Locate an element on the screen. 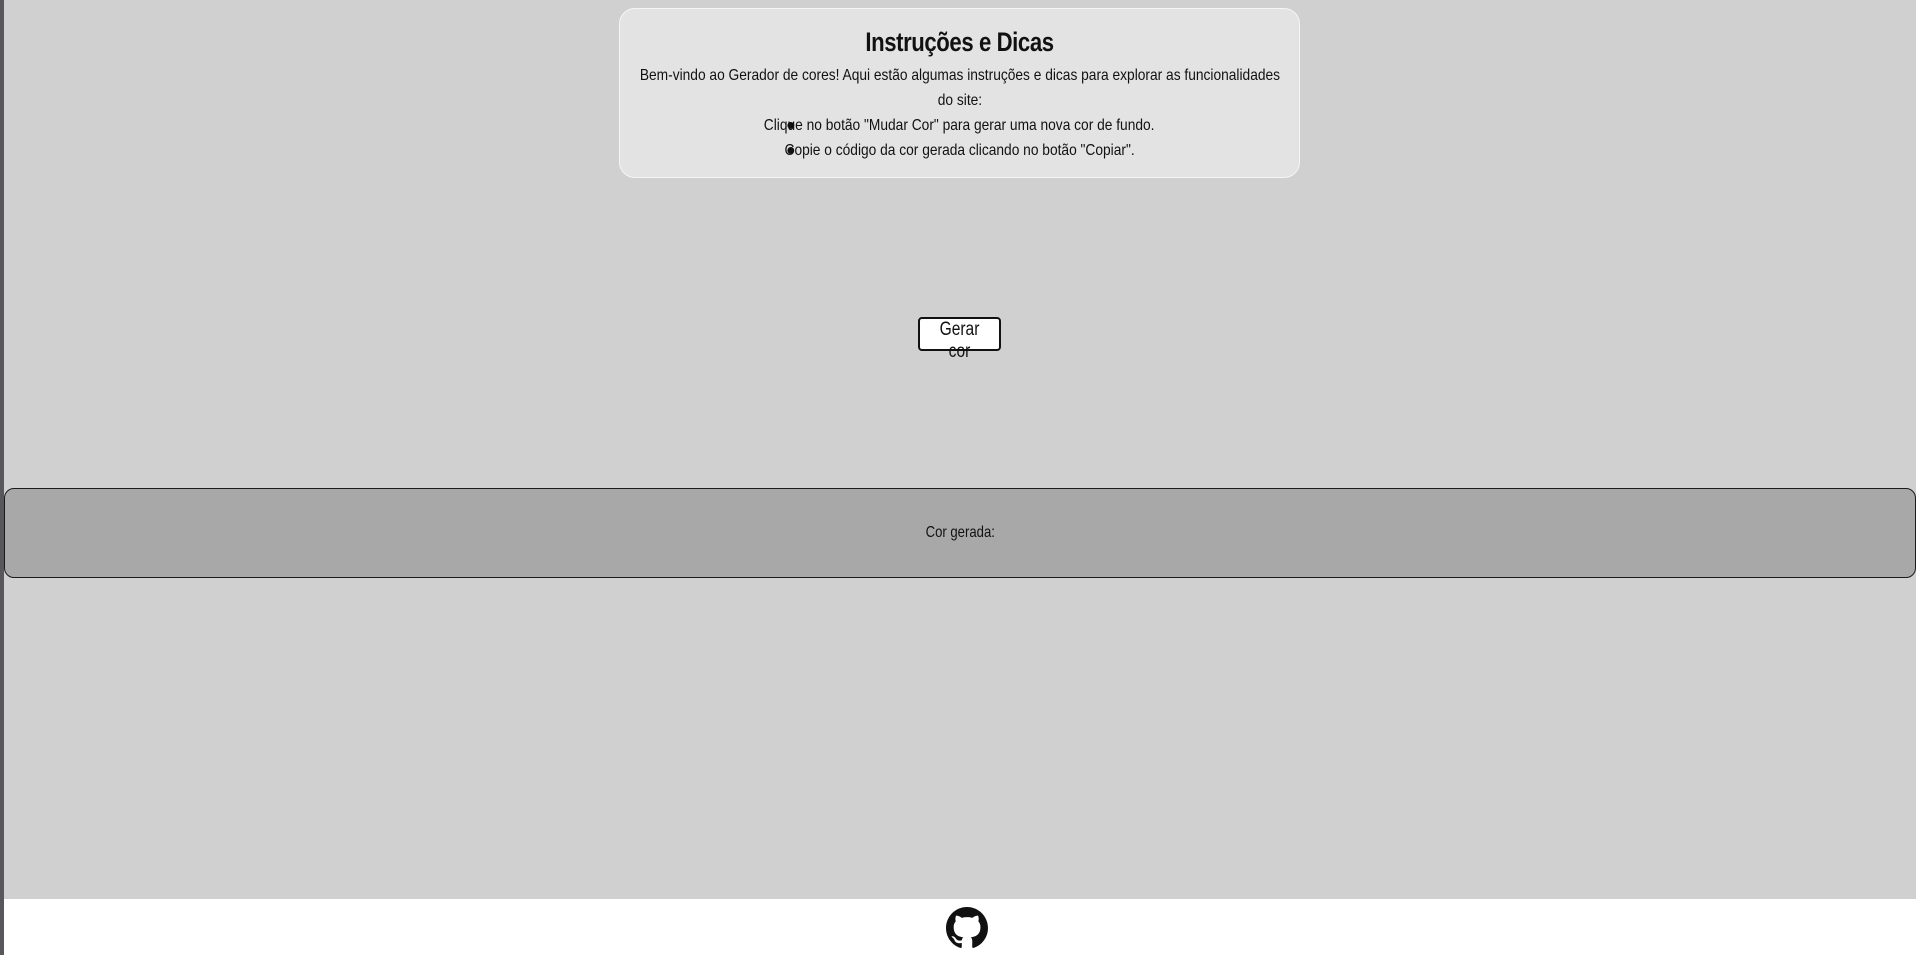  generate-color-button: Gerar cor is located at coordinates (959, 339).